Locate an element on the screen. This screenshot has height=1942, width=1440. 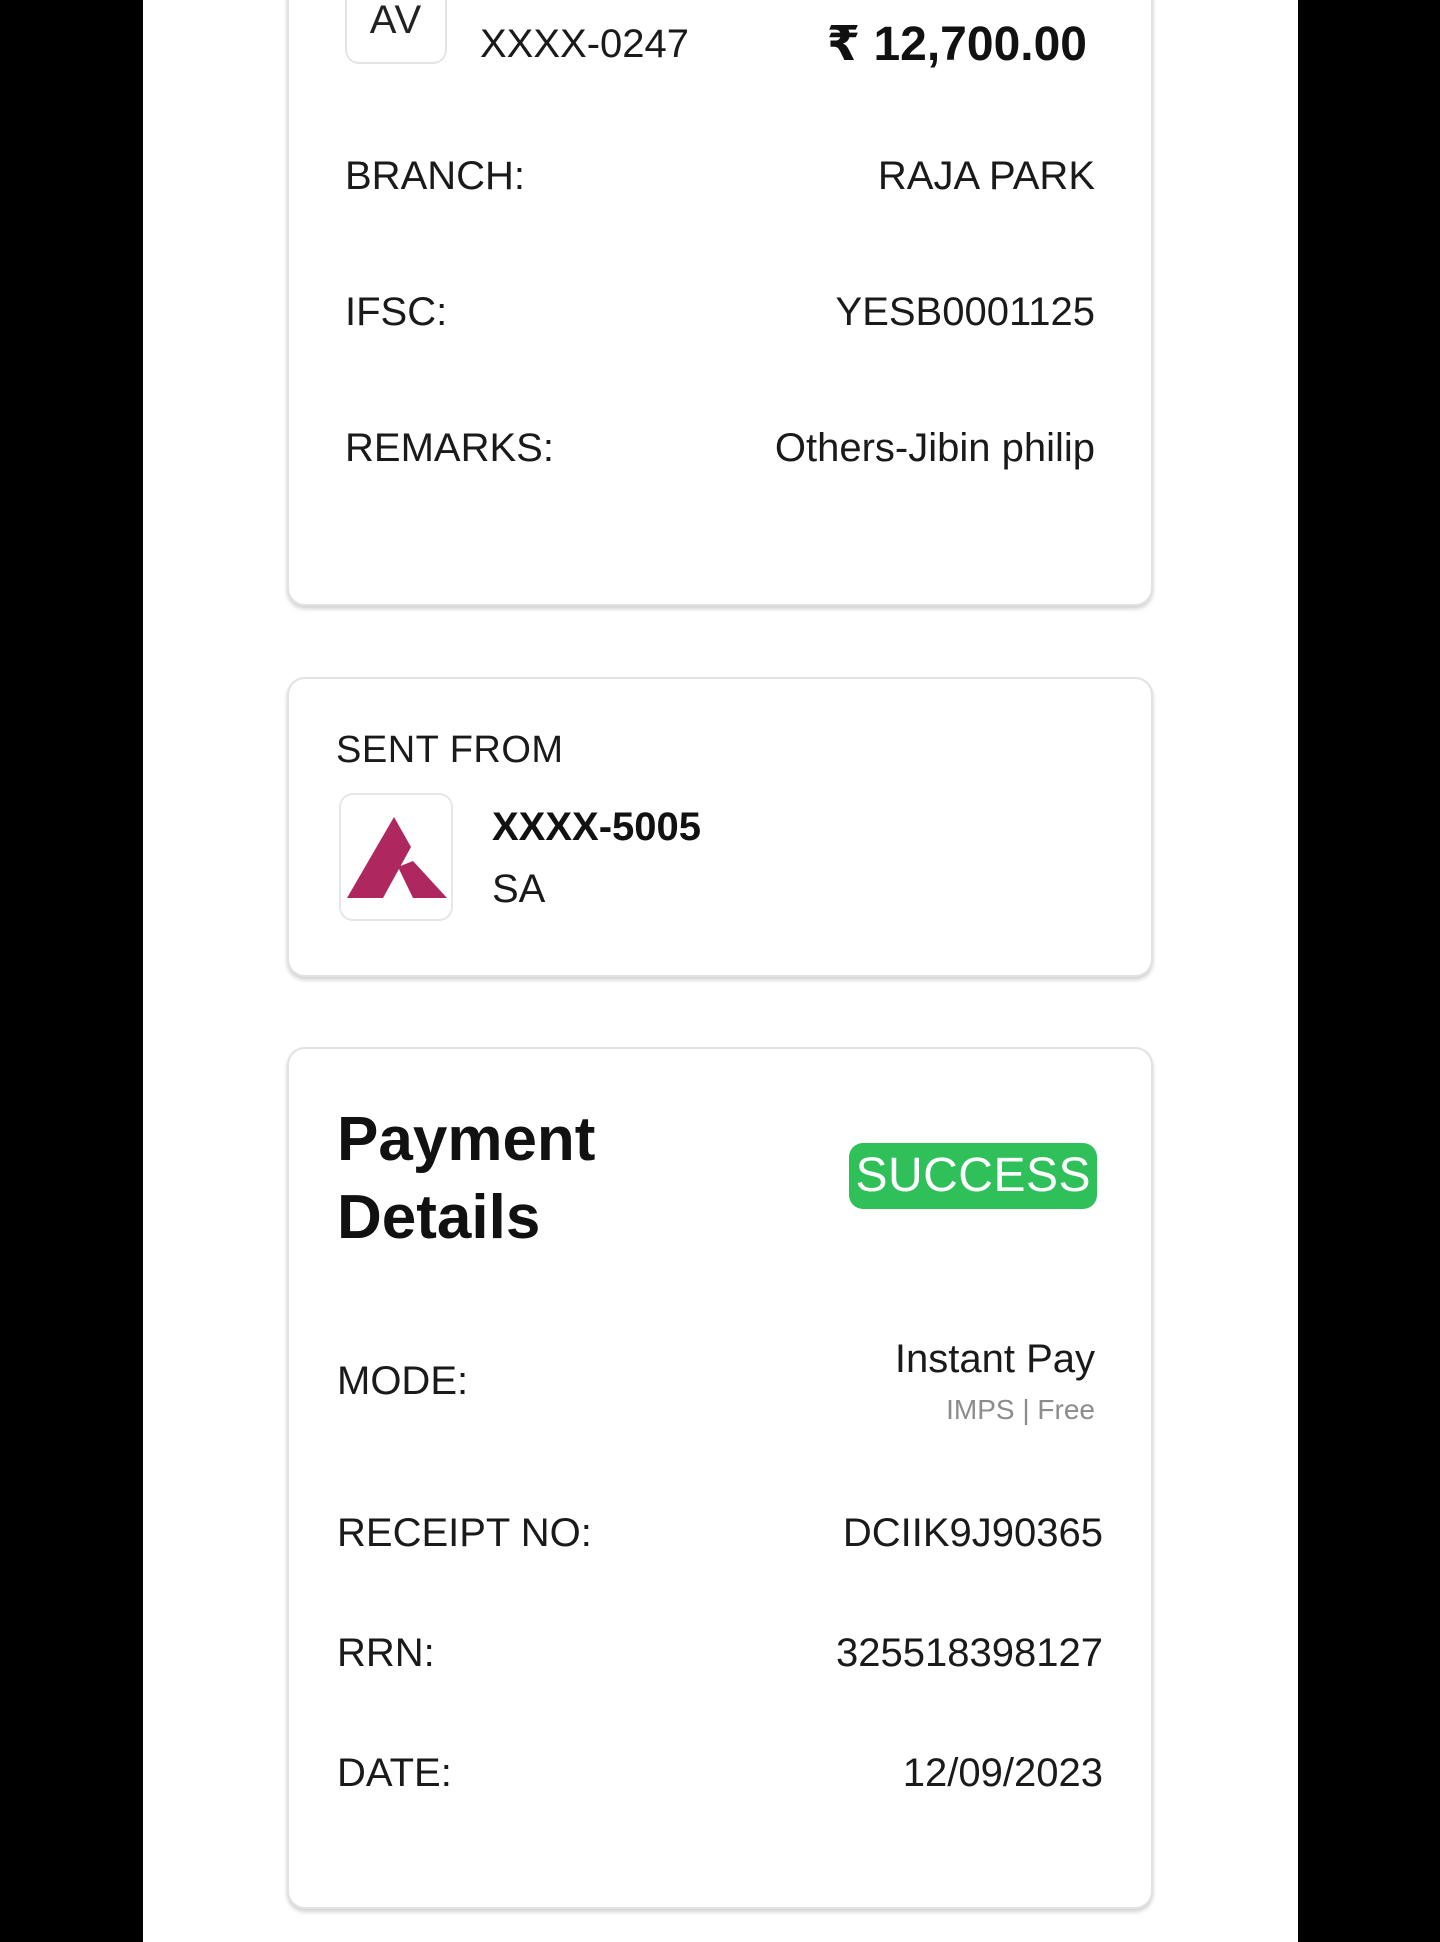
receipt-no-label: RECEIPT NO: is located at coordinates (464, 1533).